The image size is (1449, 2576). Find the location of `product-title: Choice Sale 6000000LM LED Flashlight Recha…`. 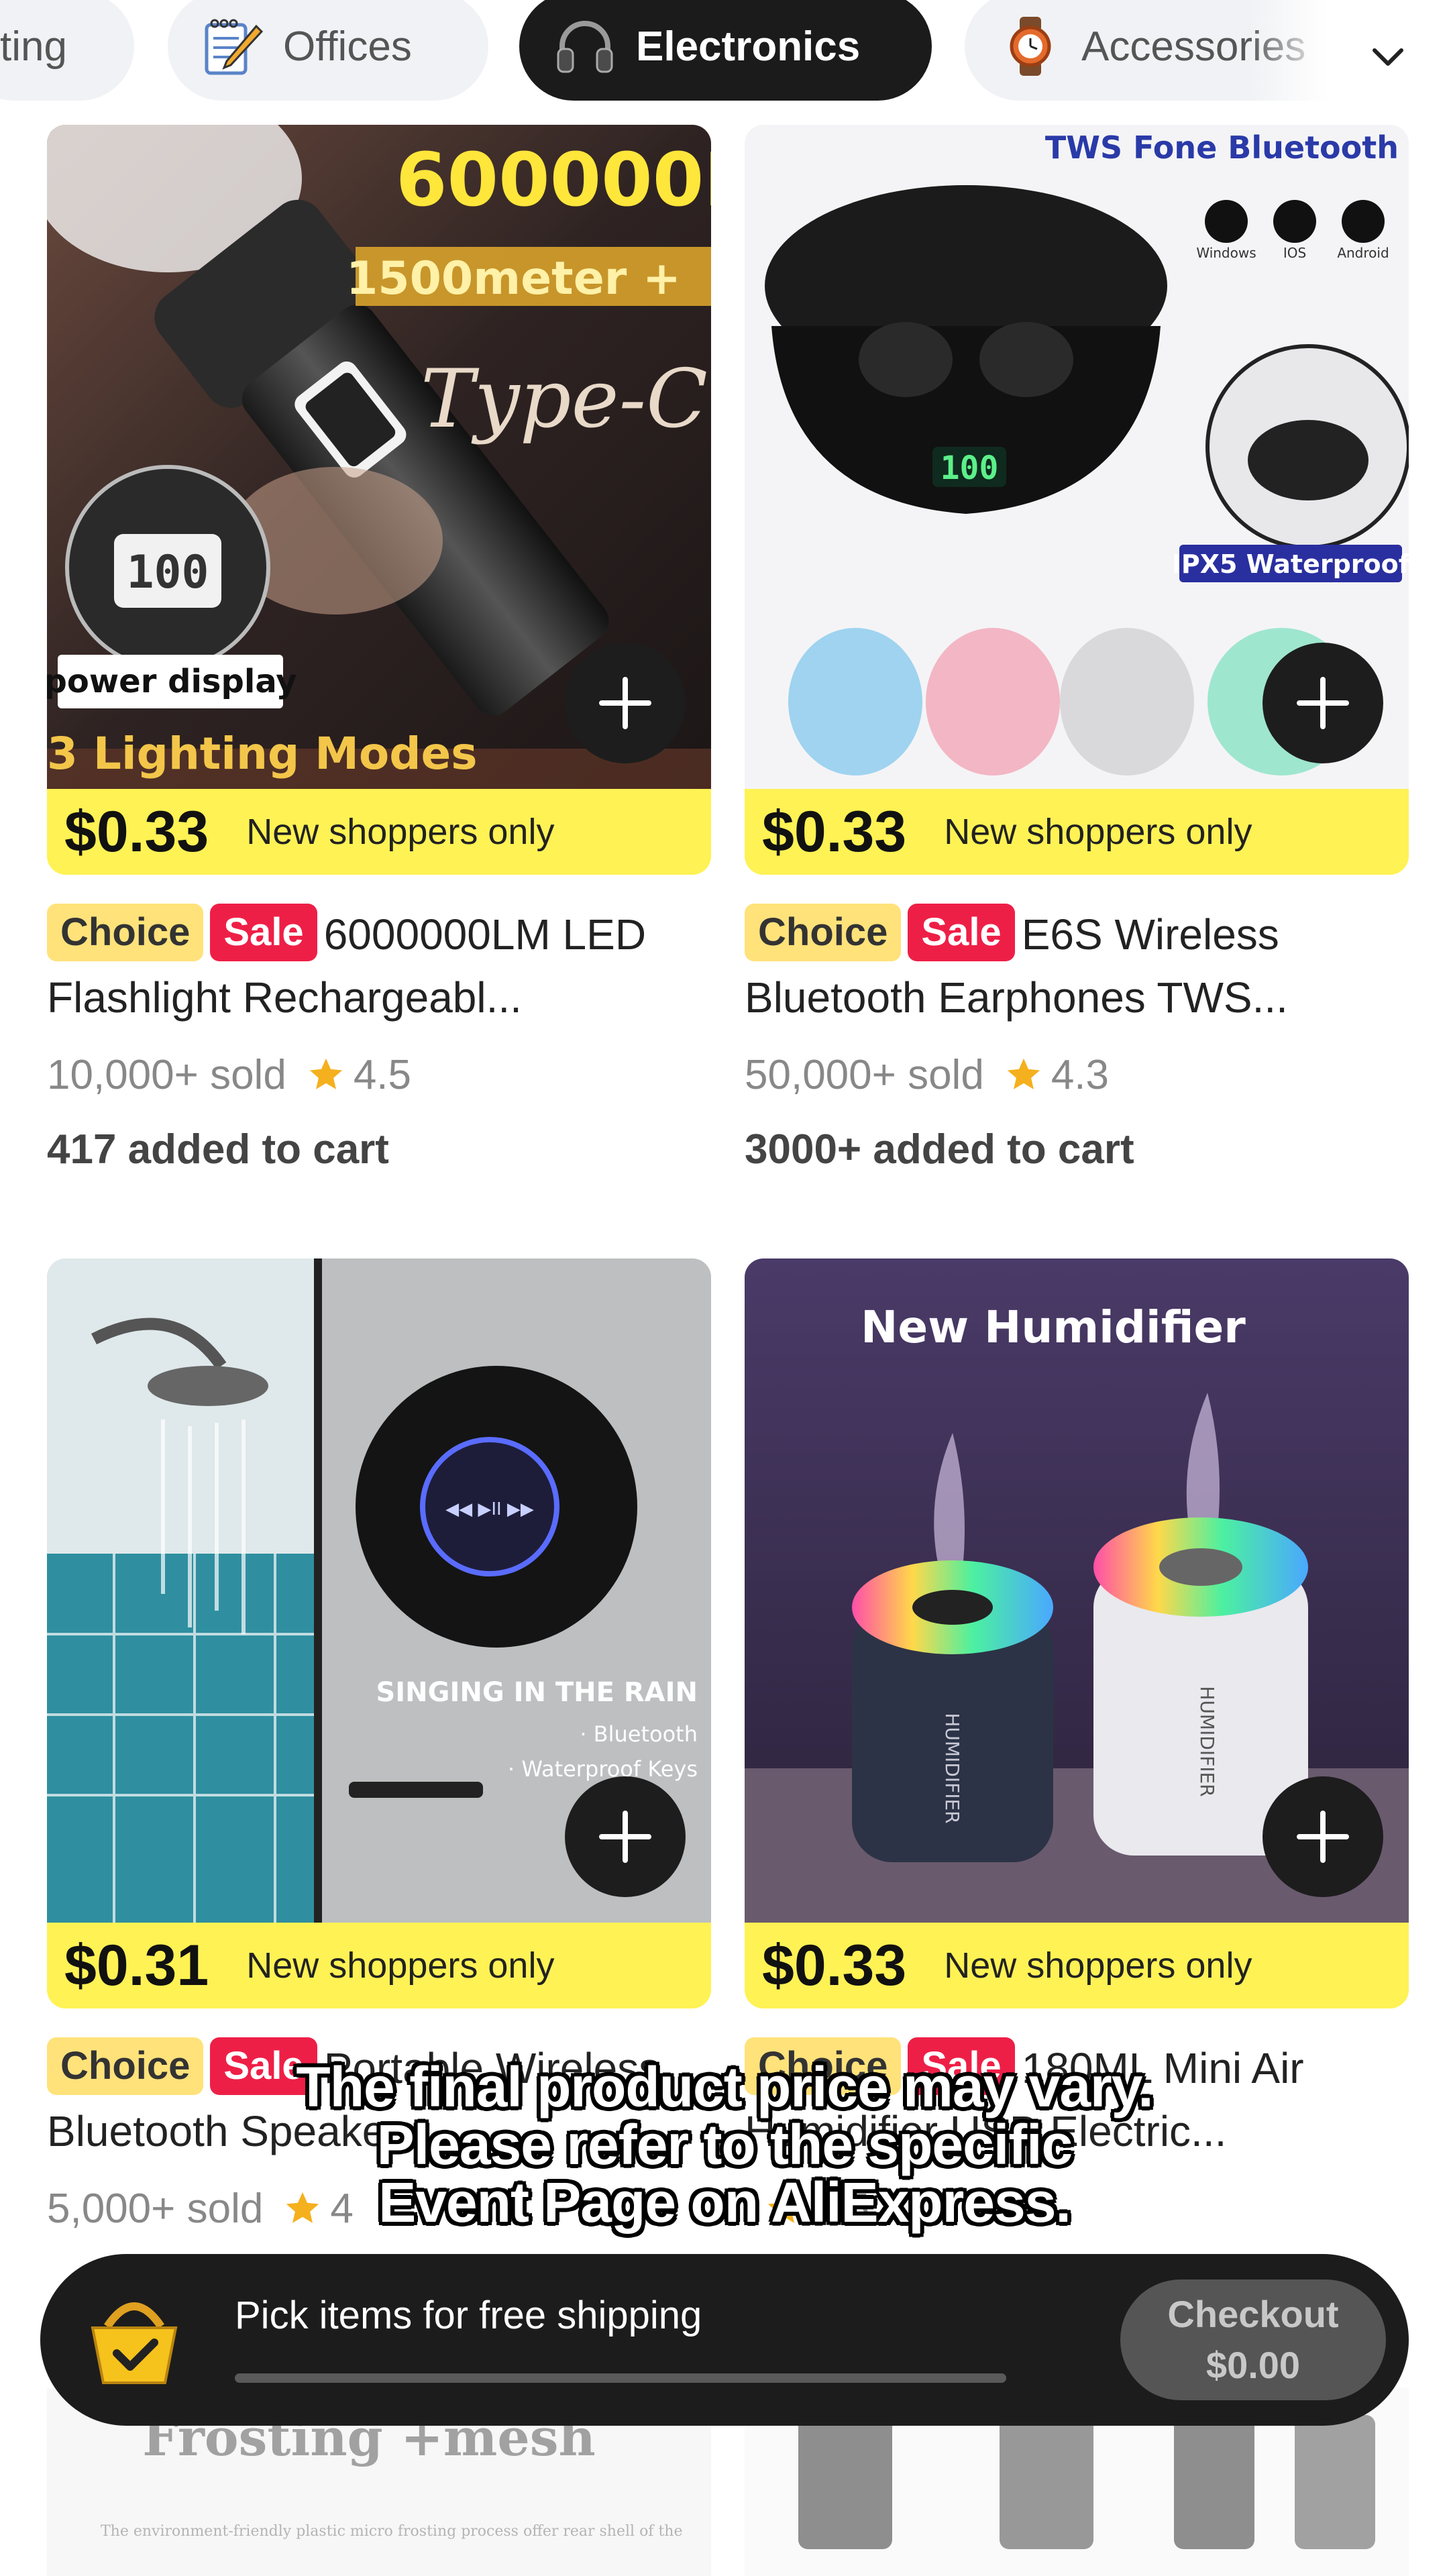

product-title: Choice Sale 6000000LM LED Flashlight Recha… is located at coordinates (379, 966).